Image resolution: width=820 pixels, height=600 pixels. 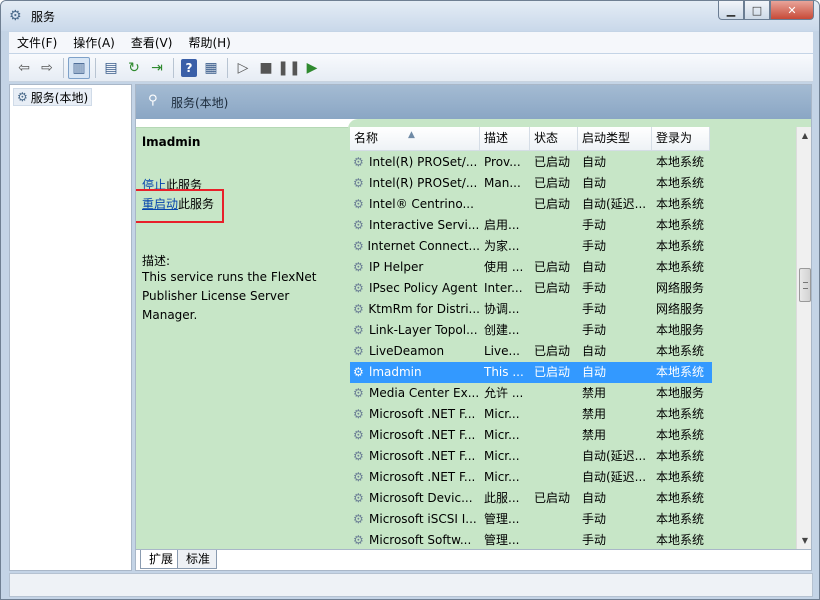 What do you see at coordinates (288, 68) in the screenshot?
I see `pause-icon: ❚❚` at bounding box center [288, 68].